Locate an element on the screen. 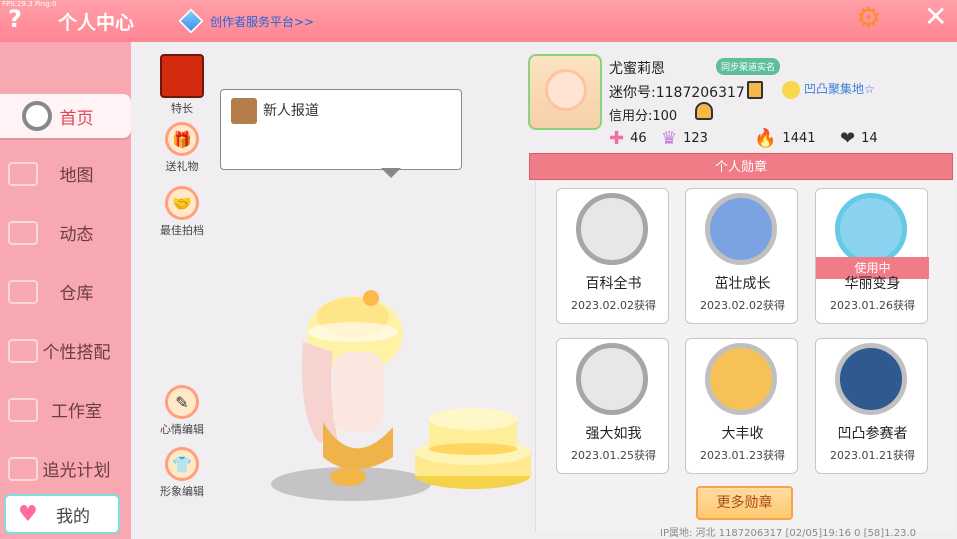  warehouse-icon is located at coordinates (23, 291).